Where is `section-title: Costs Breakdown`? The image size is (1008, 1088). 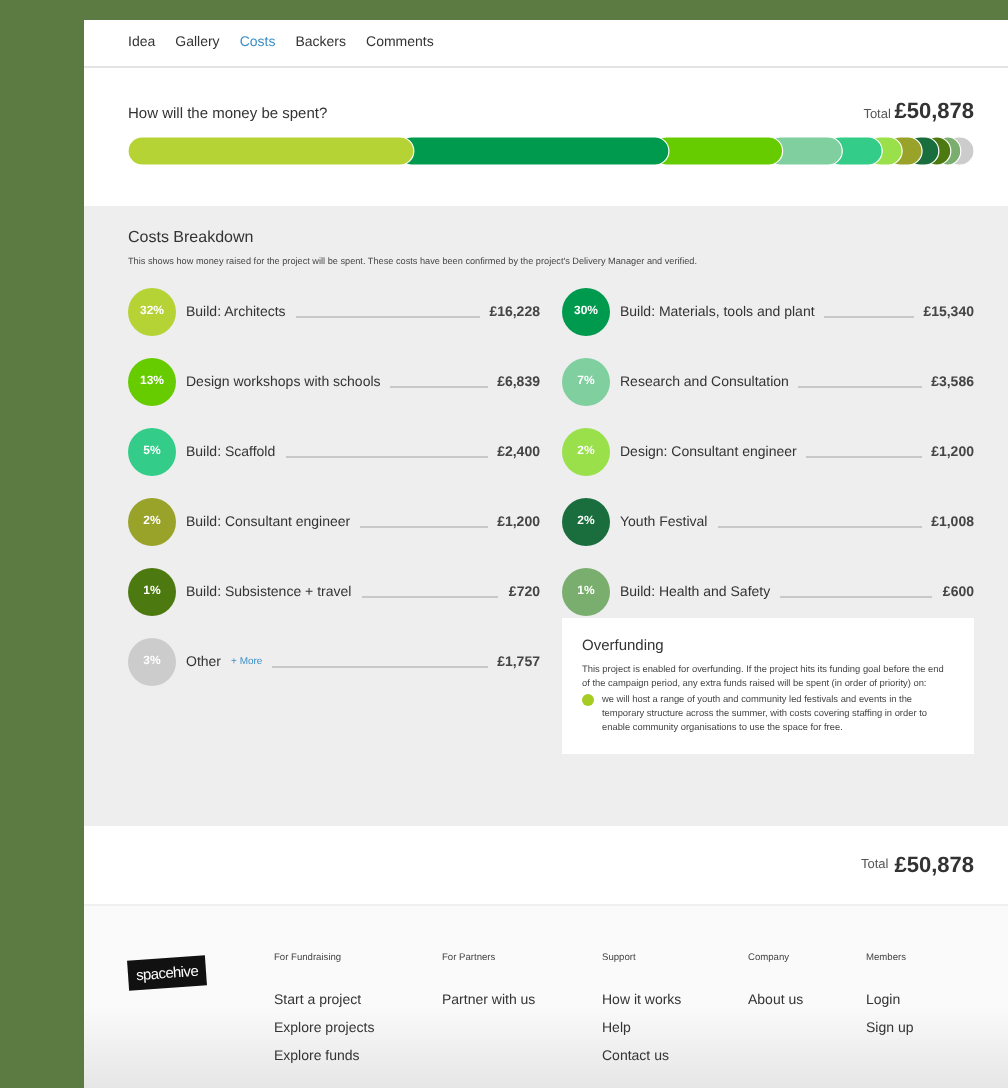 section-title: Costs Breakdown is located at coordinates (192, 237).